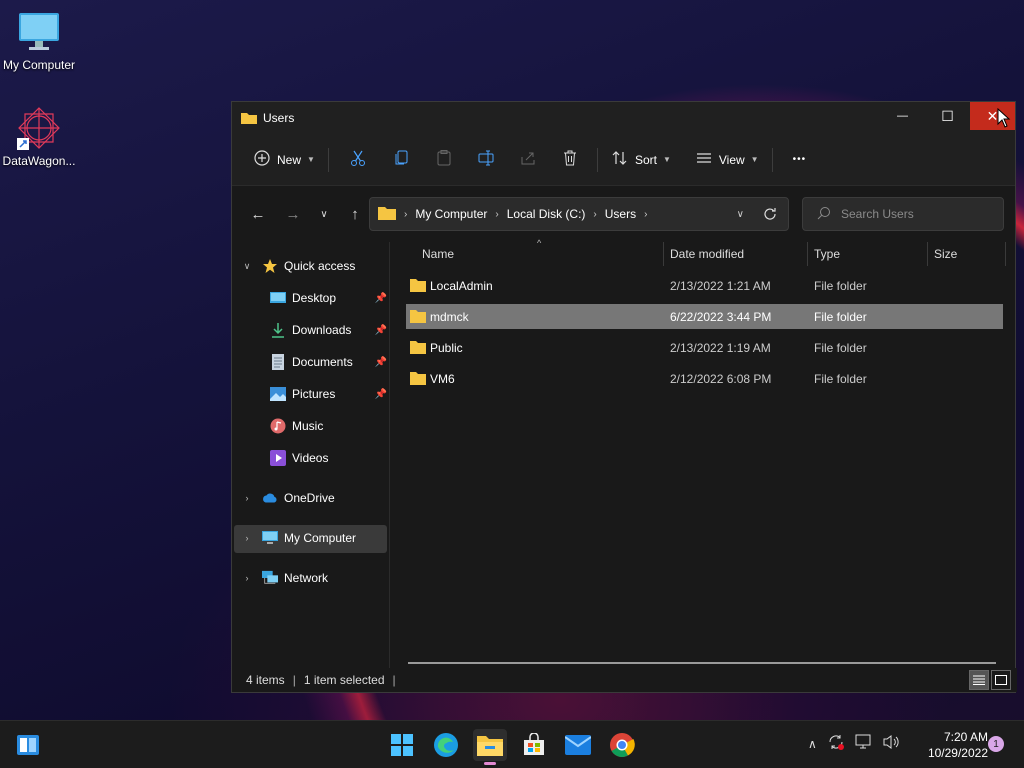 The height and width of the screenshot is (768, 1024). I want to click on sidebar-item-quick-access: ∨ Quick access, so click(297, 266).